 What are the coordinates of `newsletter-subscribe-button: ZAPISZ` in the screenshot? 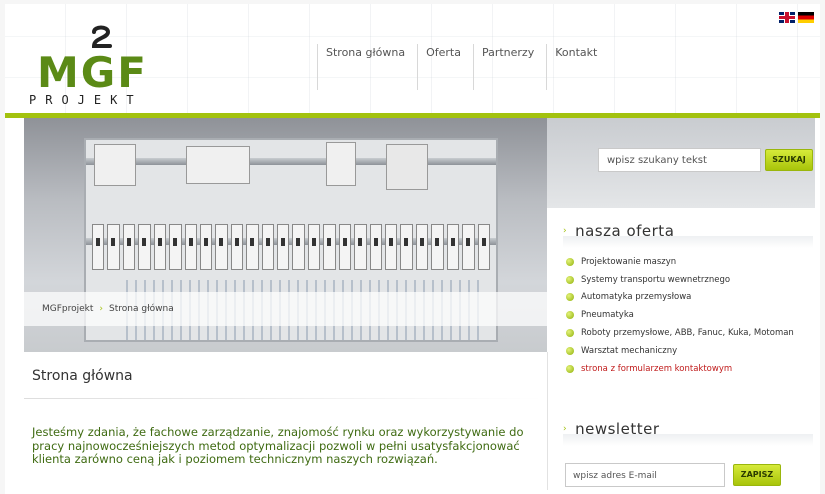 It's located at (757, 475).